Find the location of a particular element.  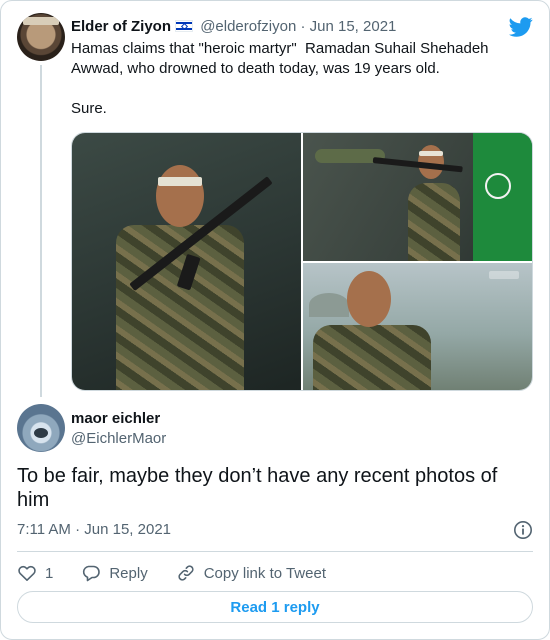

maor-eichler-avatar is located at coordinates (41, 428).